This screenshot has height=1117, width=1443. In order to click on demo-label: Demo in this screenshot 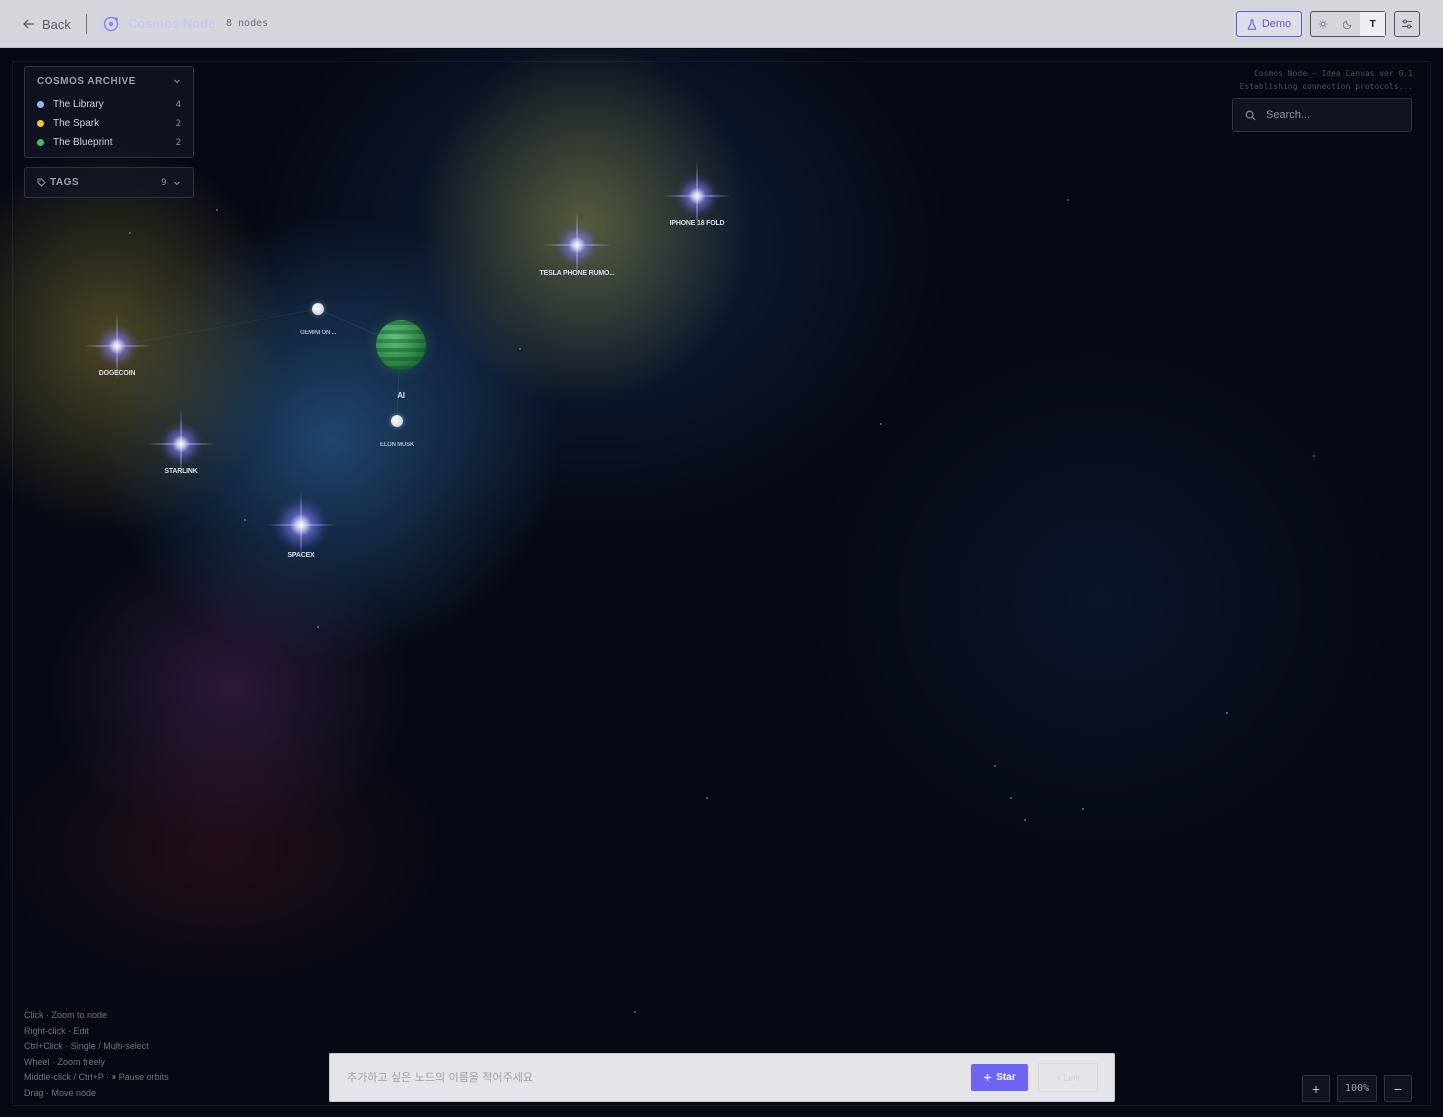, I will do `click(1276, 24)`.